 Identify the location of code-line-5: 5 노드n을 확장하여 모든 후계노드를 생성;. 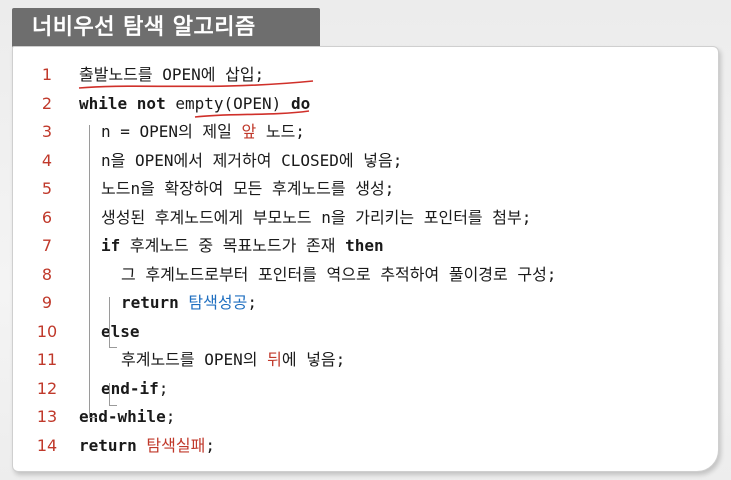
(363, 189).